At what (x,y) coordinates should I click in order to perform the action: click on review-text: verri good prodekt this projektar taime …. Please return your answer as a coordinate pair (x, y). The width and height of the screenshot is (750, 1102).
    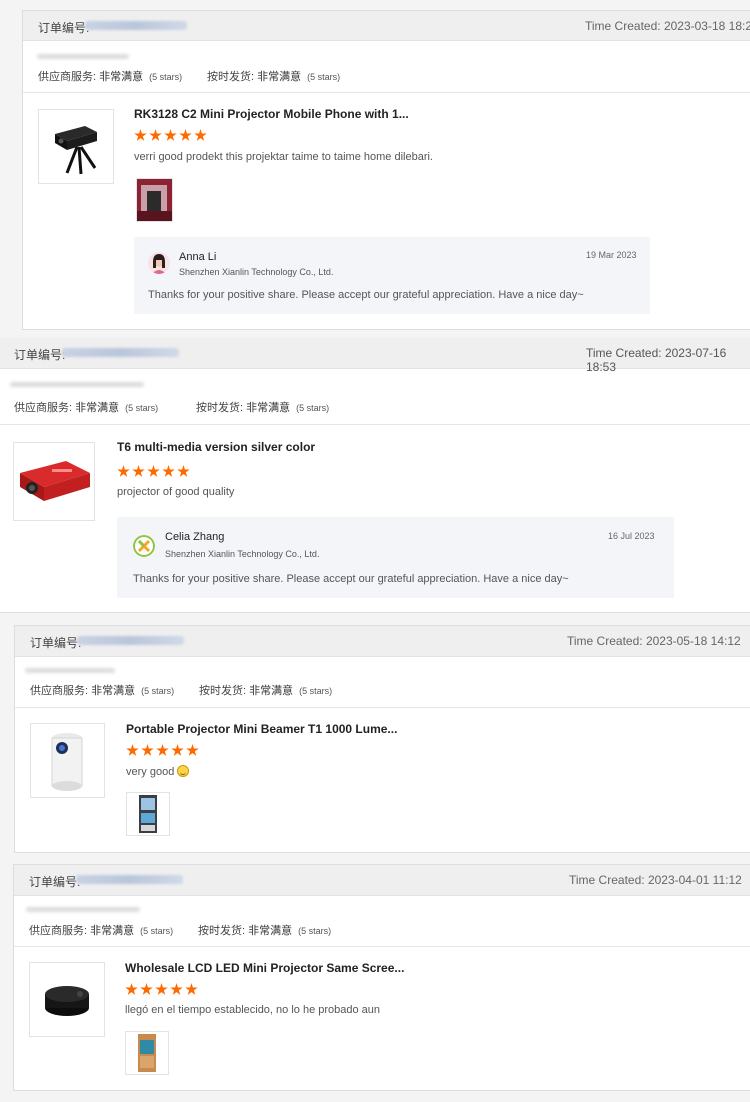
    Looking at the image, I should click on (283, 157).